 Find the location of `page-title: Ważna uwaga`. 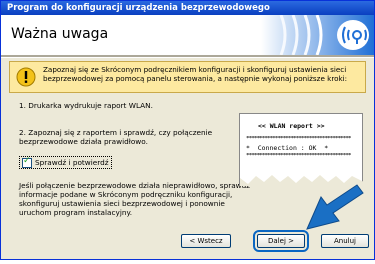

page-title: Ważna uwaga is located at coordinates (60, 34).